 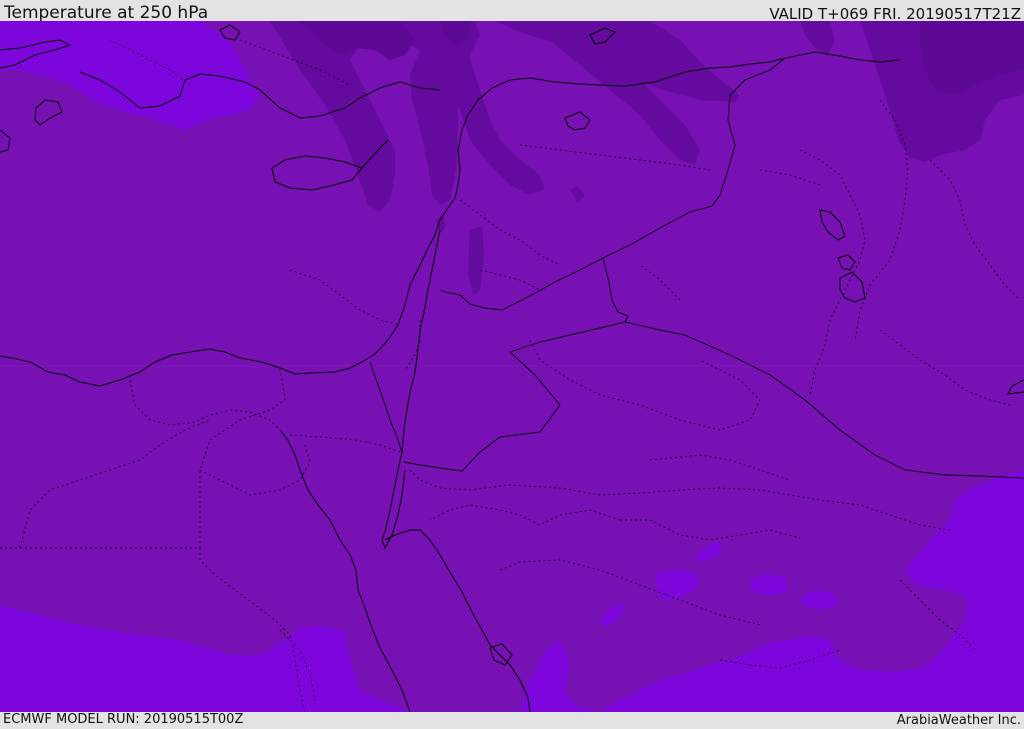 I want to click on credit-label: ArabiaWeather Inc., so click(x=958, y=720).